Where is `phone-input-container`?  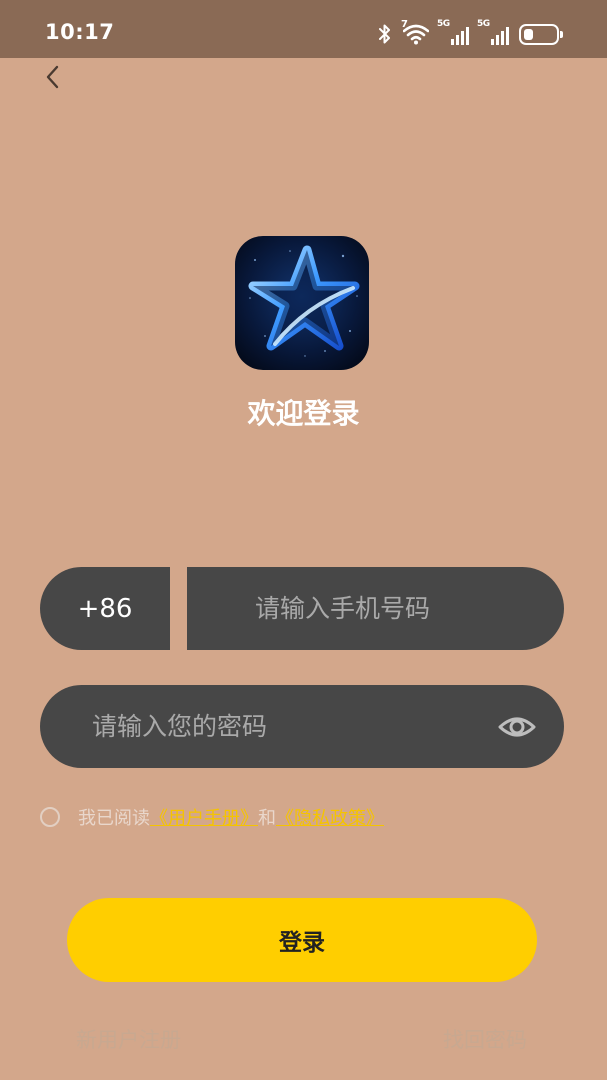 phone-input-container is located at coordinates (375, 608).